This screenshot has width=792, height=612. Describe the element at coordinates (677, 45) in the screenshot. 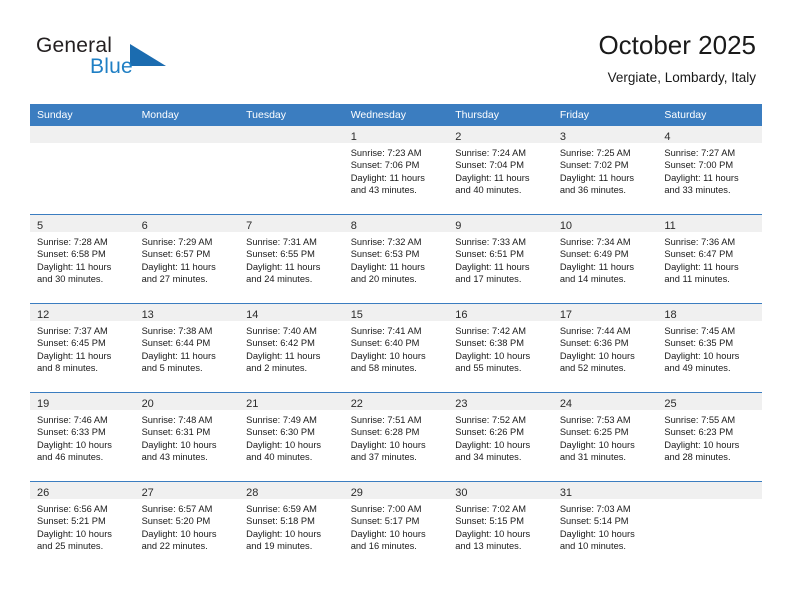

I see `page-title: October 2025` at that location.